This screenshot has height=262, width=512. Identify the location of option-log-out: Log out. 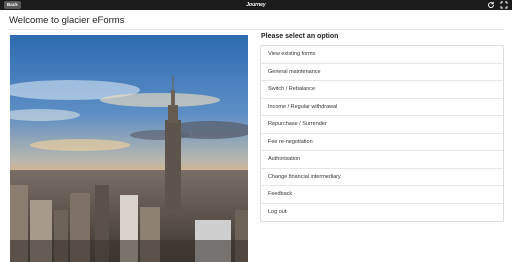
(382, 213).